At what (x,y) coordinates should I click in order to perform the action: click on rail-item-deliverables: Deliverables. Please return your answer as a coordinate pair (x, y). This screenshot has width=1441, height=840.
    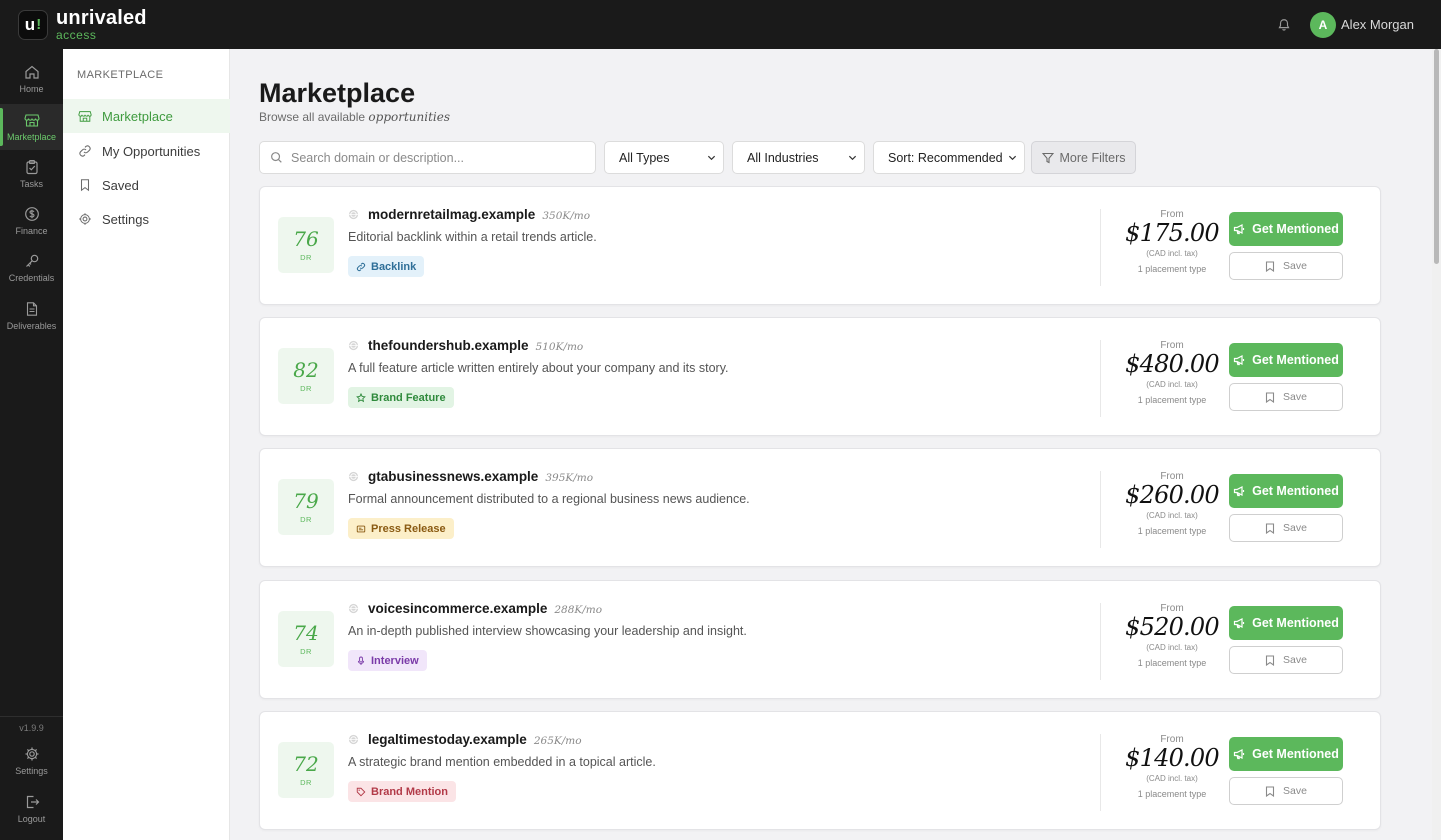
    Looking at the image, I should click on (31, 316).